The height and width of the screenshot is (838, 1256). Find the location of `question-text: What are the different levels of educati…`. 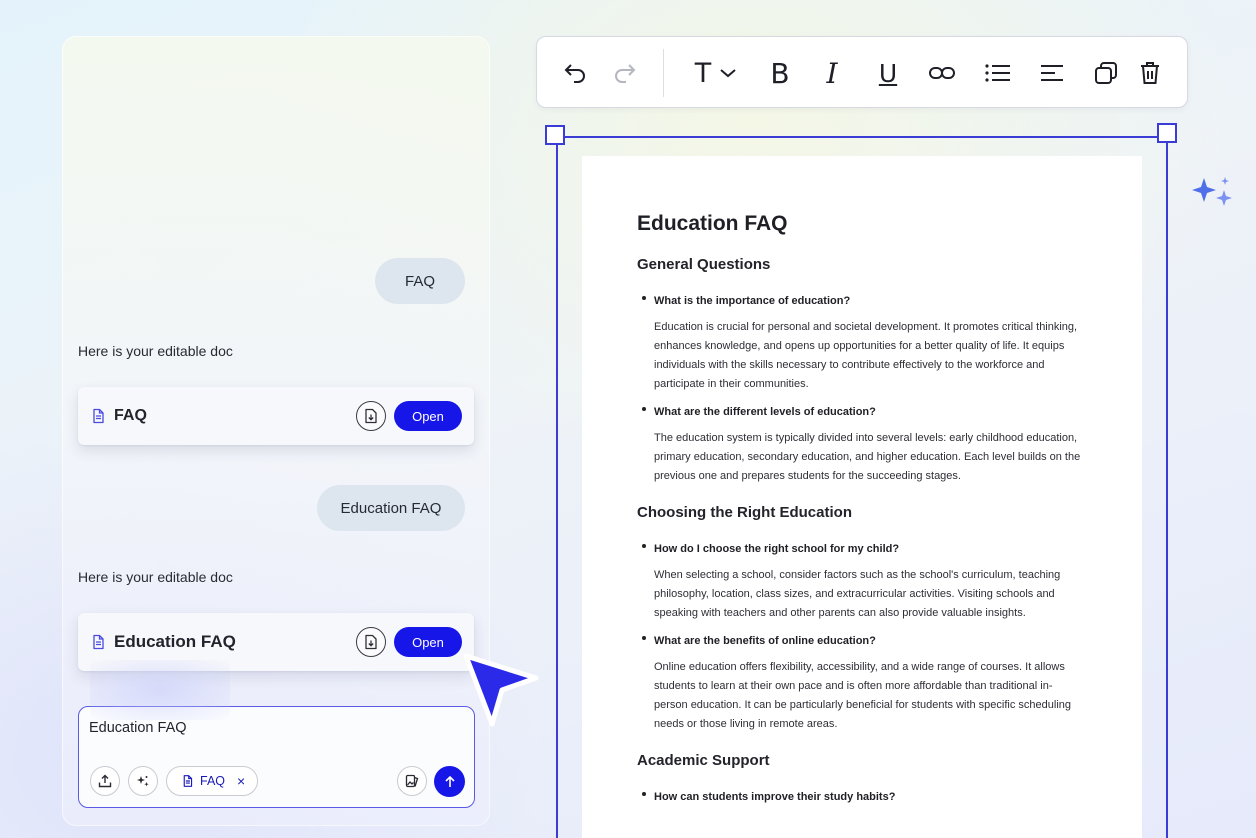

question-text: What are the different levels of educati… is located at coordinates (765, 412).